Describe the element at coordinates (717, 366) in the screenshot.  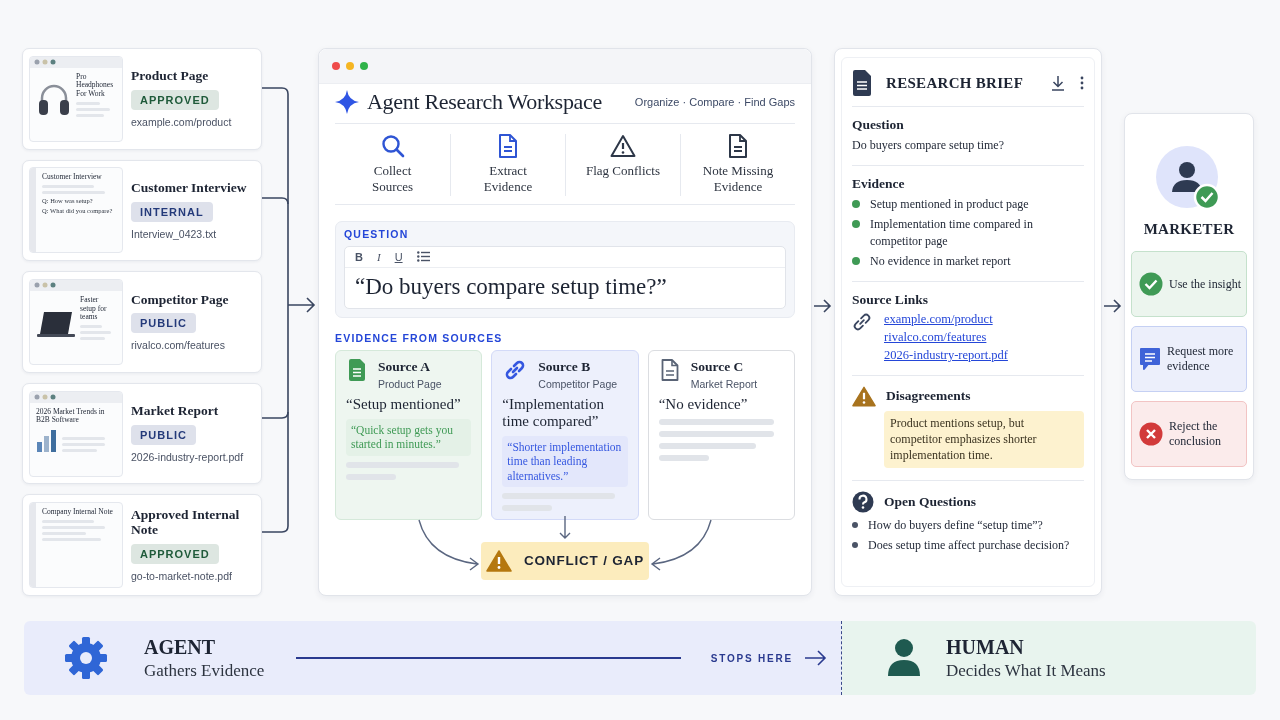
I see `source-name: Source C` at that location.